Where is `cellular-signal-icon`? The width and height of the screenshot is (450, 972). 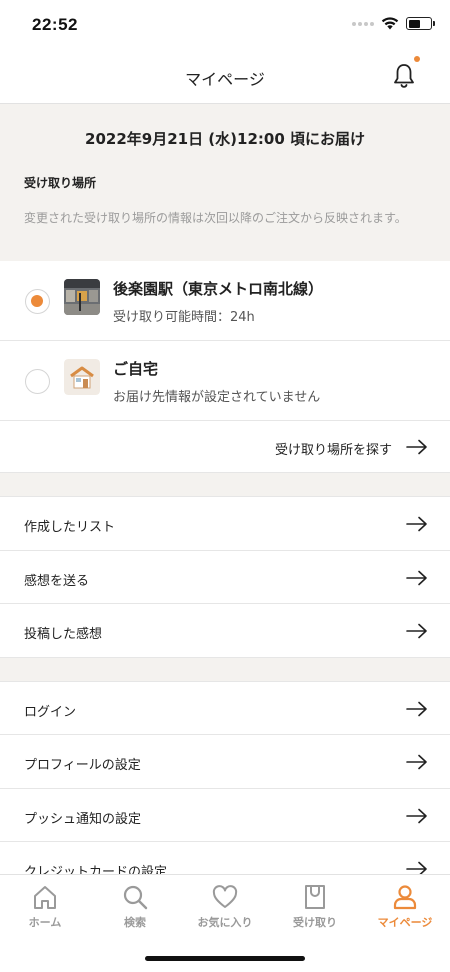 cellular-signal-icon is located at coordinates (363, 23).